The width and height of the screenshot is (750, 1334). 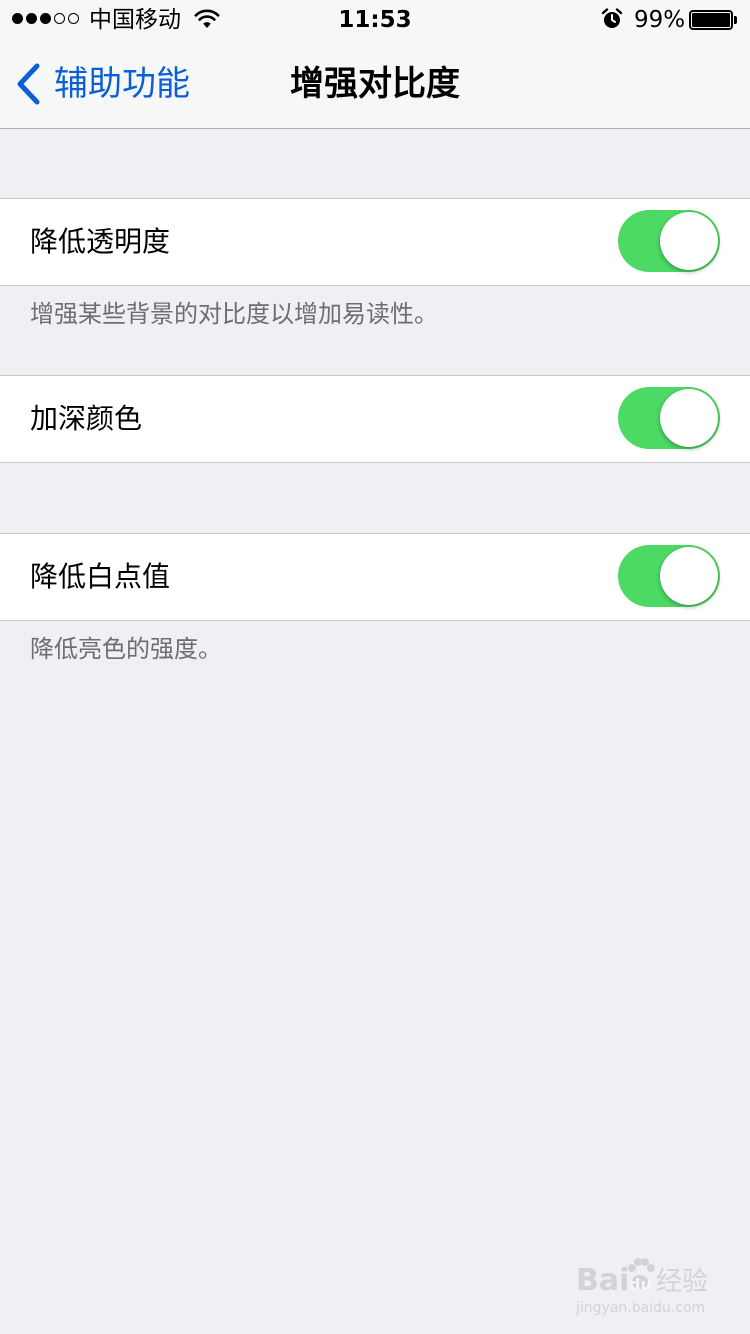 I want to click on battery-icon, so click(x=714, y=20).